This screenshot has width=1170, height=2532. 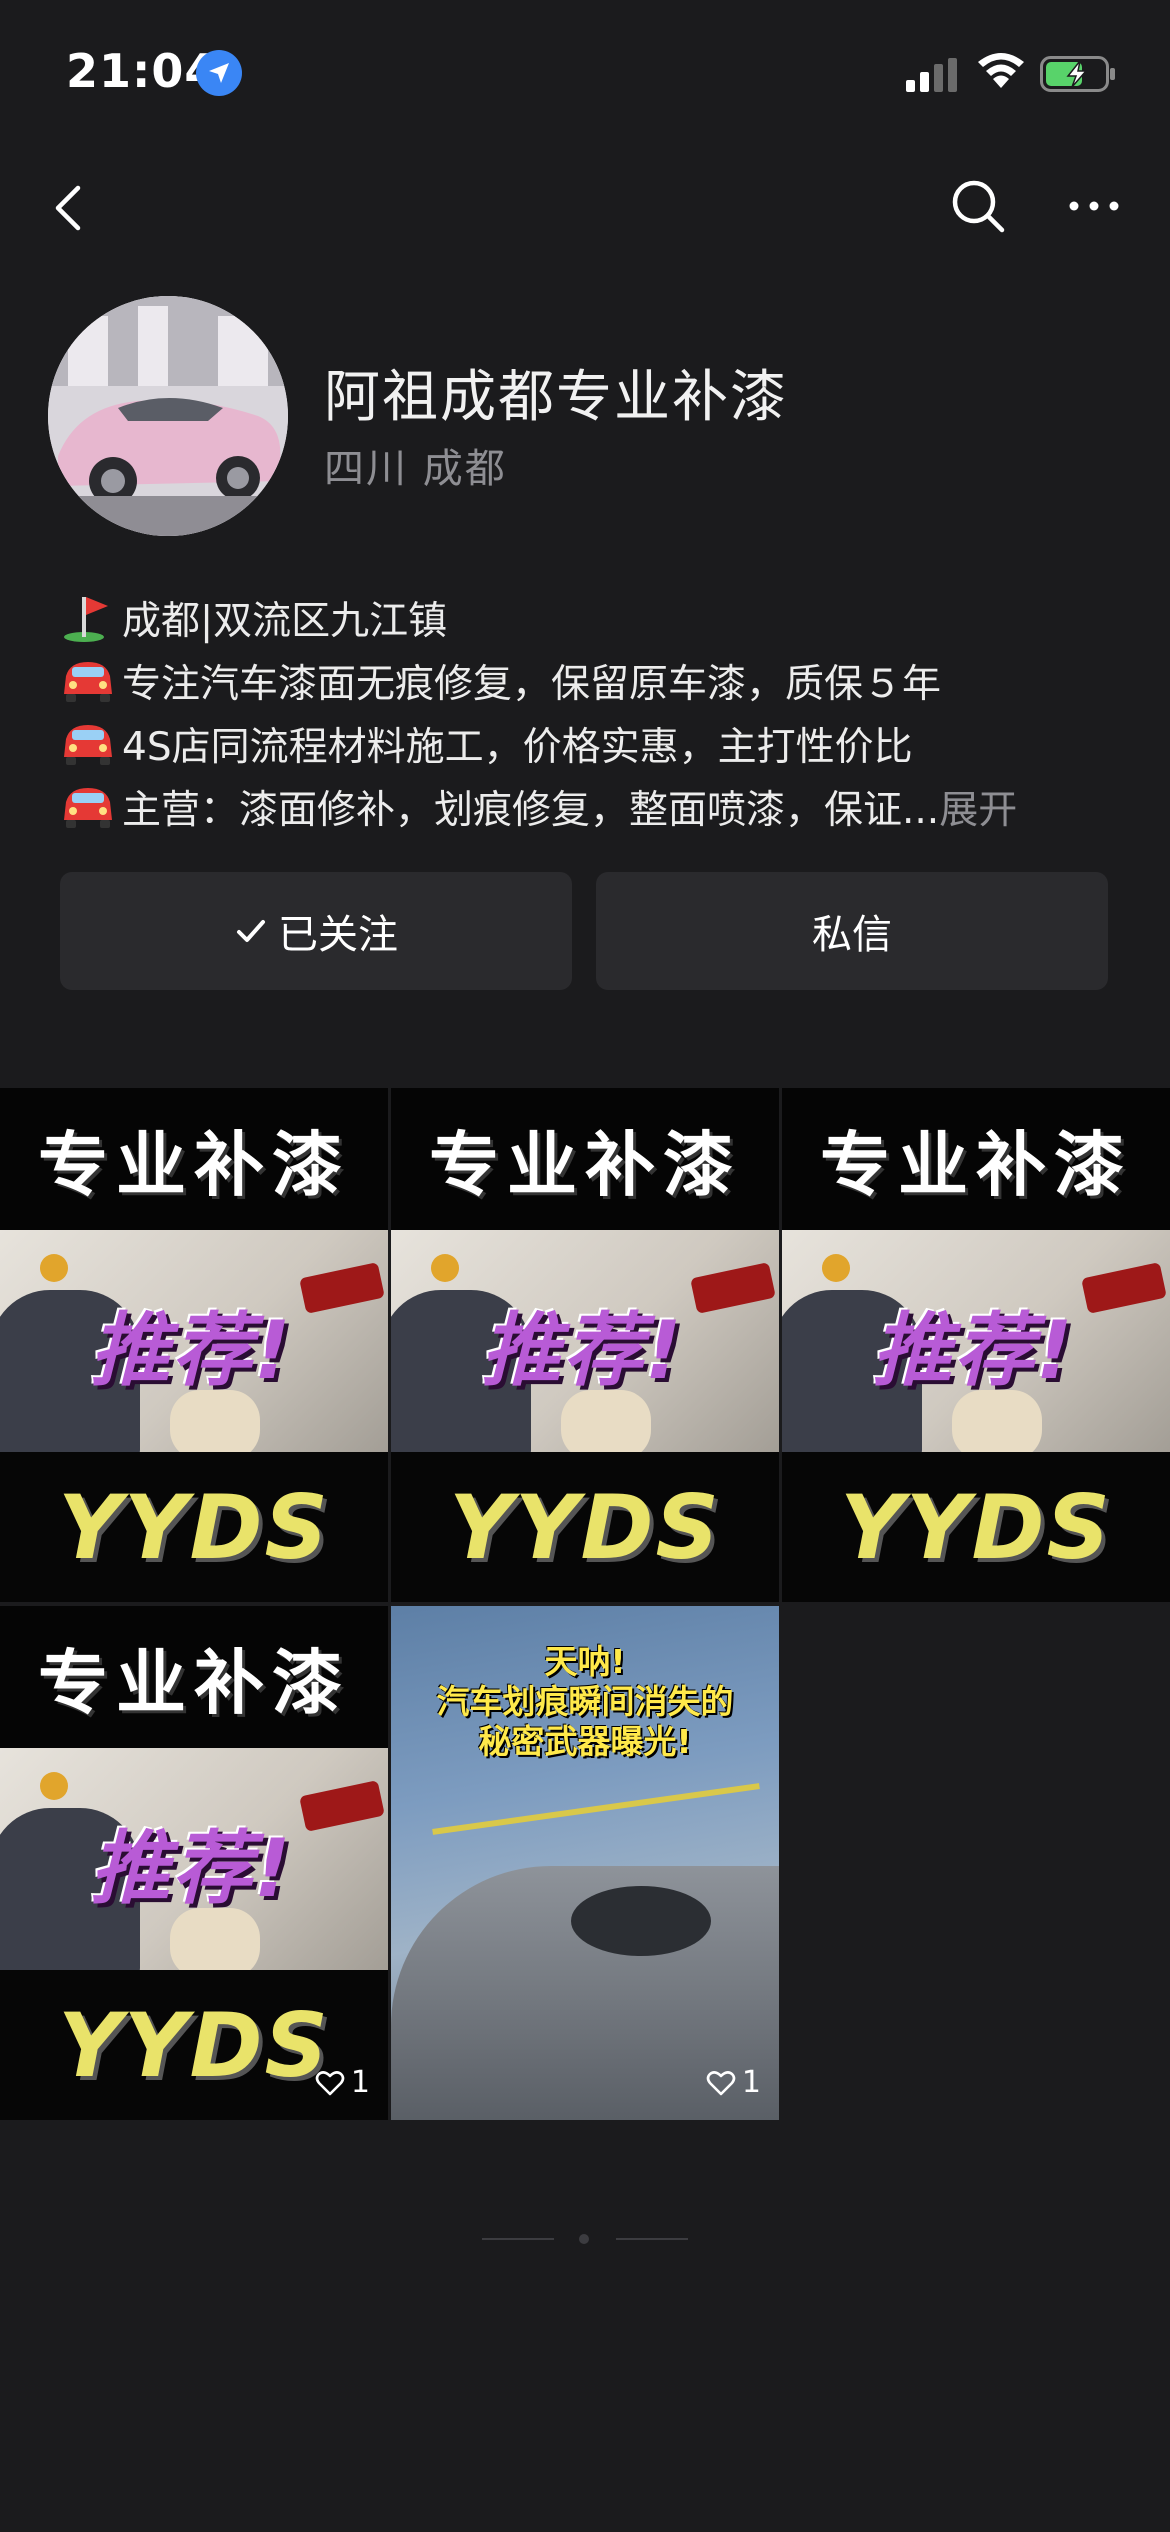 I want to click on bio-line: 主营：漆面修补，划痕修复，整面喷漆，保证... 展开, so click(x=590, y=806).